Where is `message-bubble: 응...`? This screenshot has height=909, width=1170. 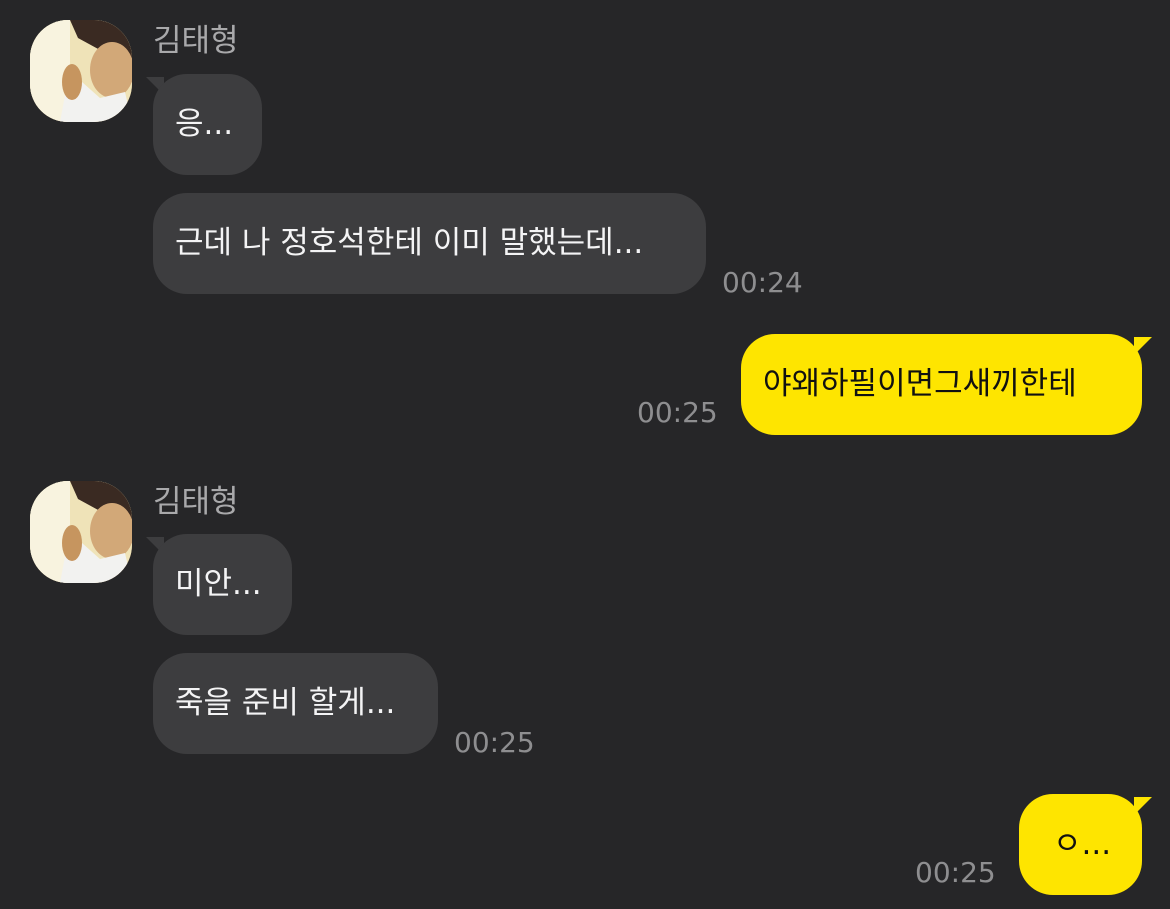 message-bubble: 응... is located at coordinates (207, 124).